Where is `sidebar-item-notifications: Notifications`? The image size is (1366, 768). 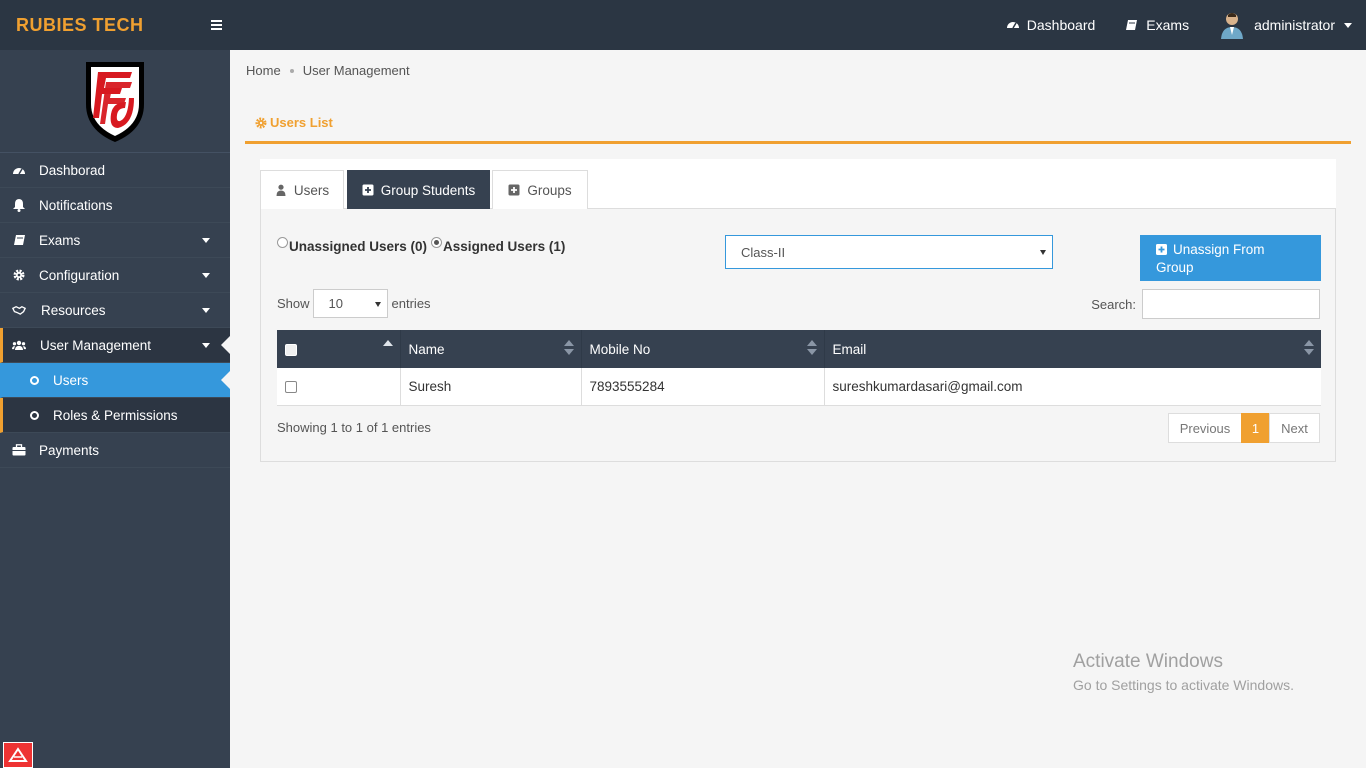 sidebar-item-notifications: Notifications is located at coordinates (115, 205).